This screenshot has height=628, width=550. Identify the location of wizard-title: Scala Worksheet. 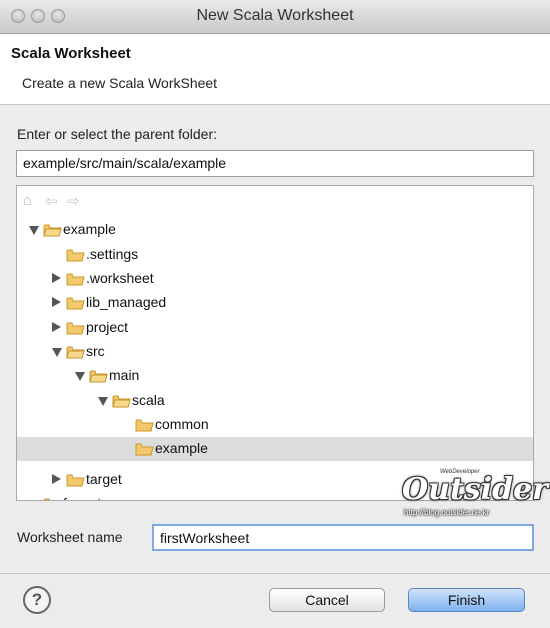
(71, 53).